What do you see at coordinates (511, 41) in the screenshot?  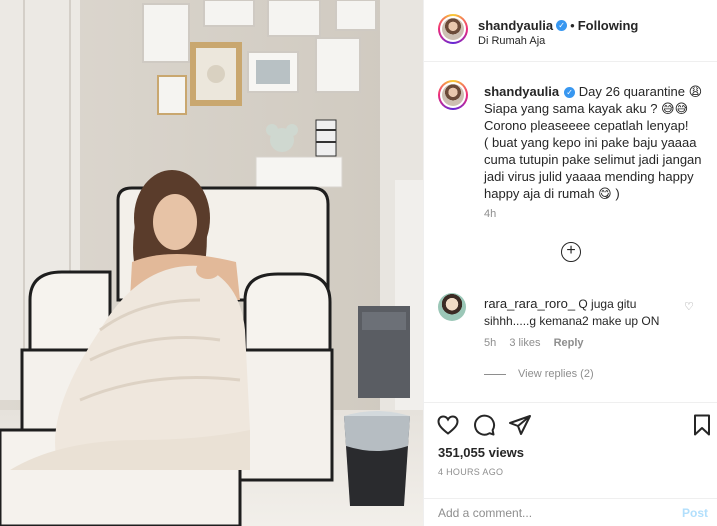 I see `location-link: Di Rumah Aja` at bounding box center [511, 41].